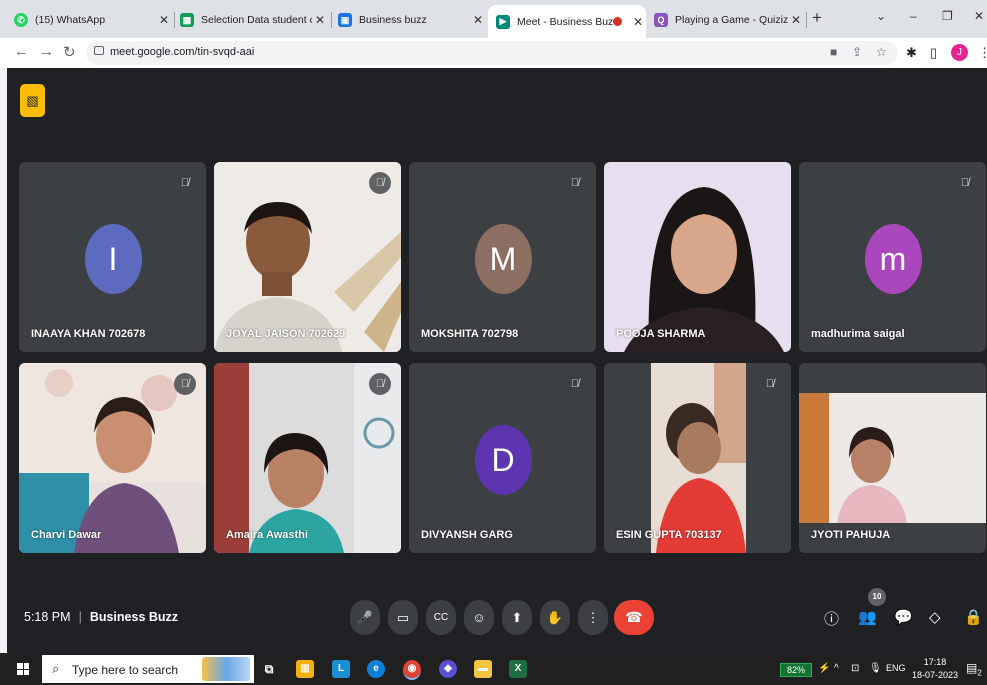 This screenshot has width=987, height=685. Describe the element at coordinates (112, 458) in the screenshot. I see `participant-tile: 🎙̸ Charvi Dawar` at that location.